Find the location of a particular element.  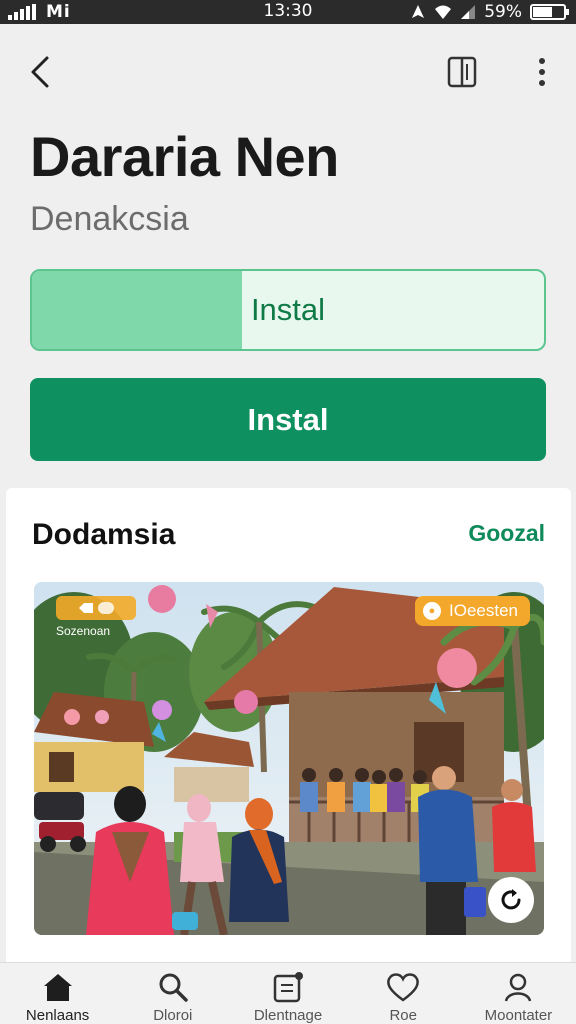

more-vert-icon is located at coordinates (542, 72).